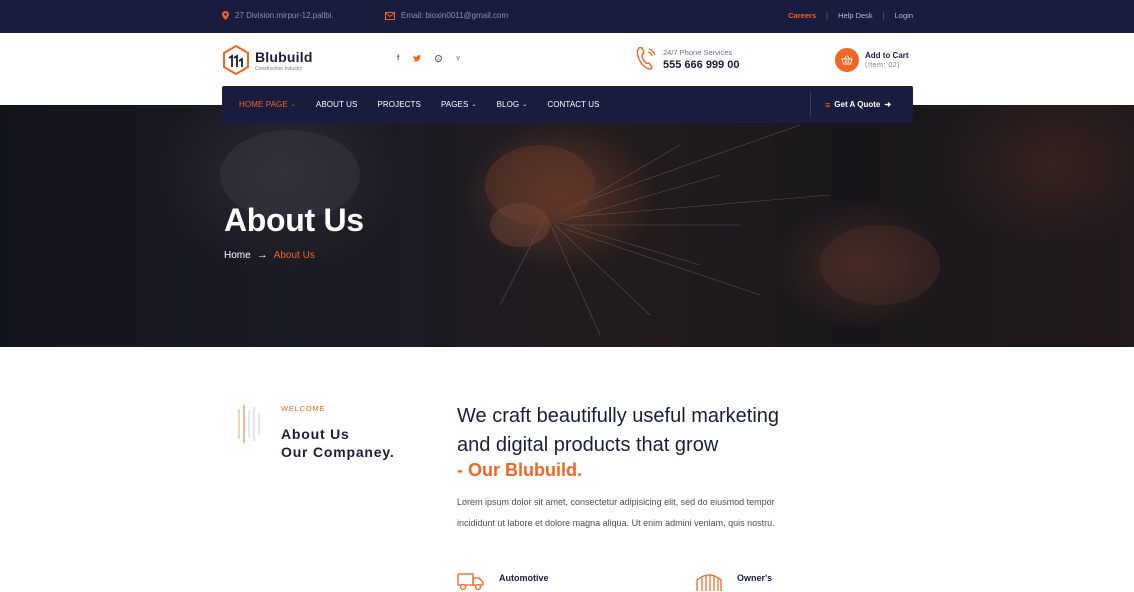 The width and height of the screenshot is (1134, 592). What do you see at coordinates (454, 104) in the screenshot?
I see `nav-item-label: PAGES` at bounding box center [454, 104].